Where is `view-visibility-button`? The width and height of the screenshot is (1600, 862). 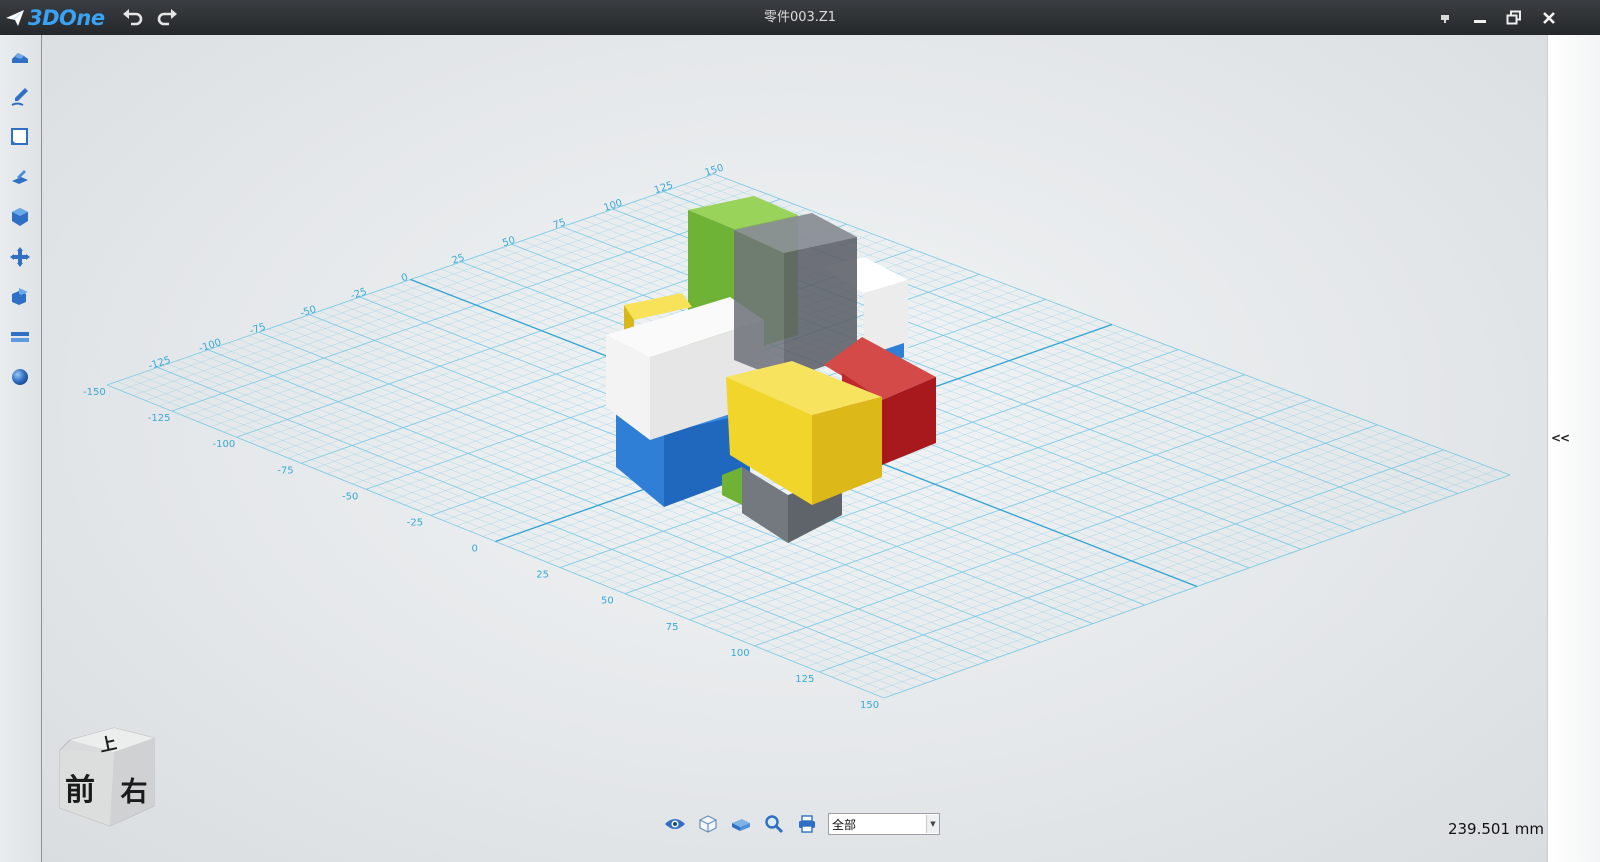
view-visibility-button is located at coordinates (675, 824).